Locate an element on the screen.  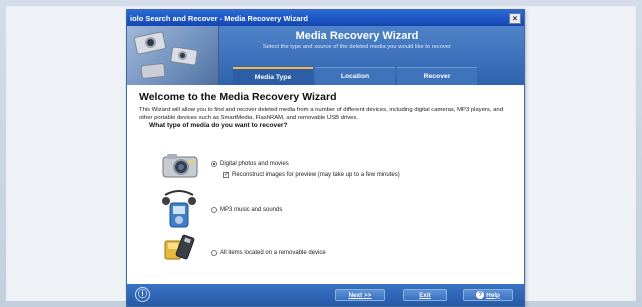
step-media-type: Media Type is located at coordinates (273, 76).